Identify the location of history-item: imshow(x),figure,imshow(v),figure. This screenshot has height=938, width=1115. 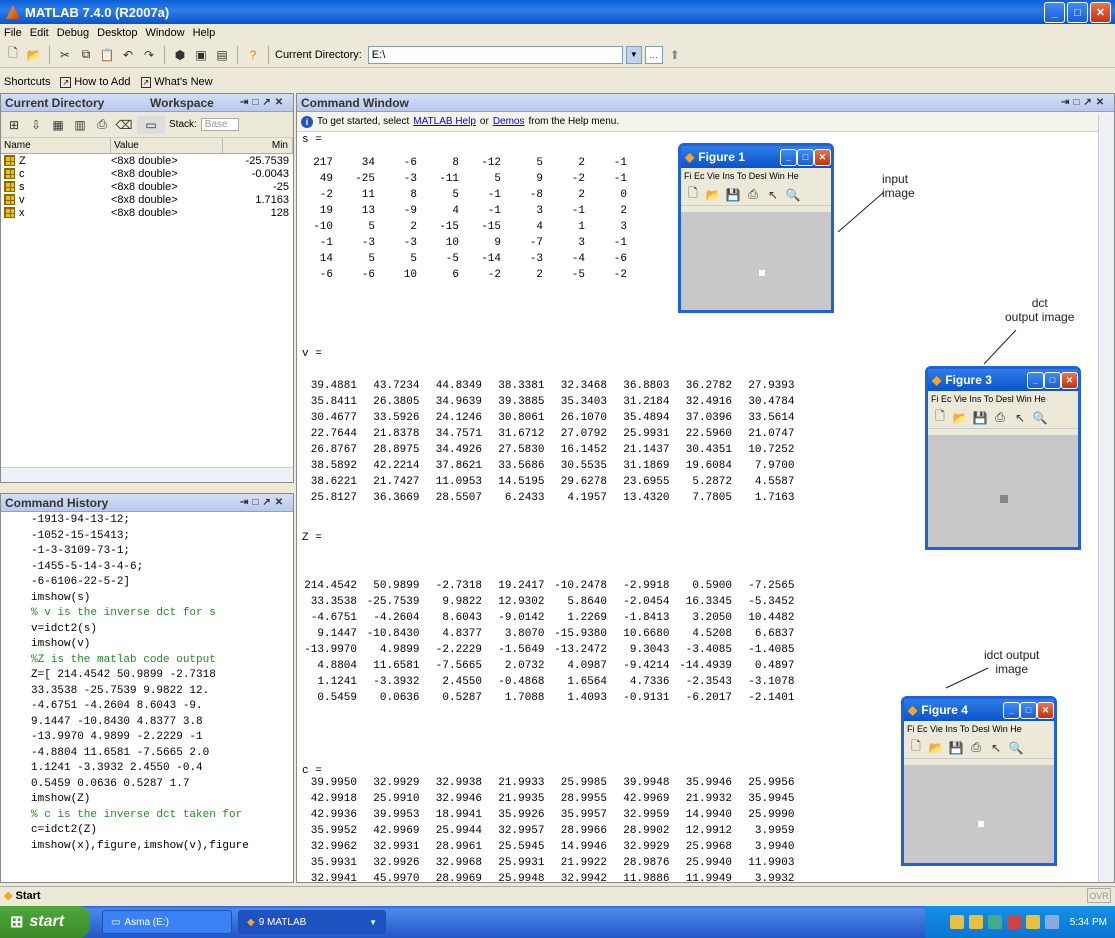
(147, 848).